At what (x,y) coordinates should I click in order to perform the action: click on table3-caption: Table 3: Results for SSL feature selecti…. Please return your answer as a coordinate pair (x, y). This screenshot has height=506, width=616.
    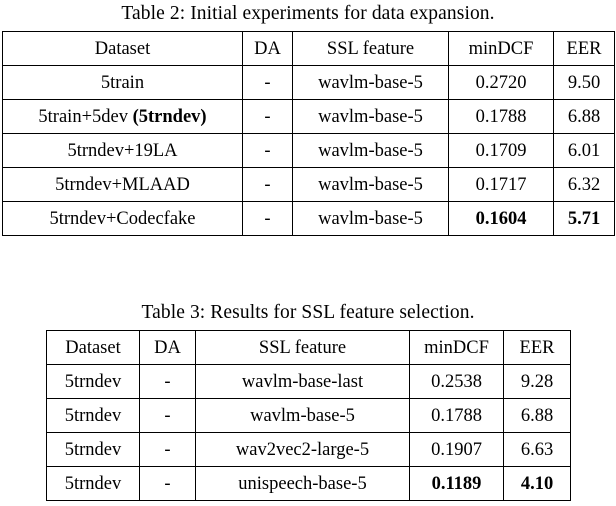
    Looking at the image, I should click on (308, 312).